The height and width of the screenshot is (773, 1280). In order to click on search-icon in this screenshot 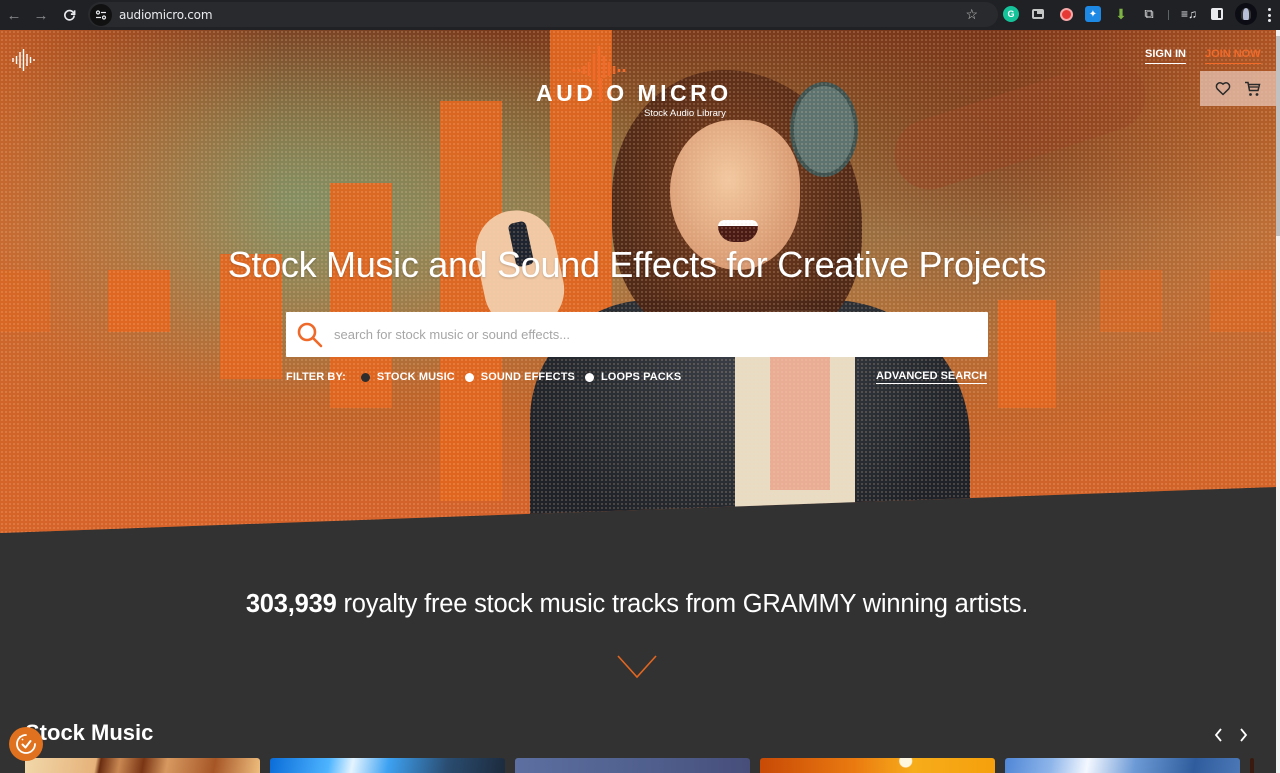, I will do `click(310, 334)`.